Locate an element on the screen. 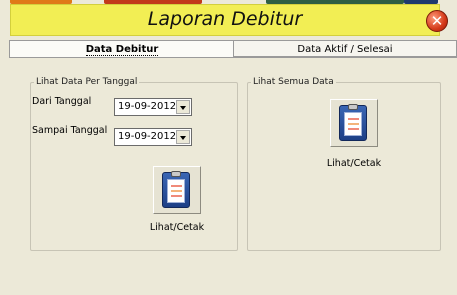  print-all-button is located at coordinates (354, 123).